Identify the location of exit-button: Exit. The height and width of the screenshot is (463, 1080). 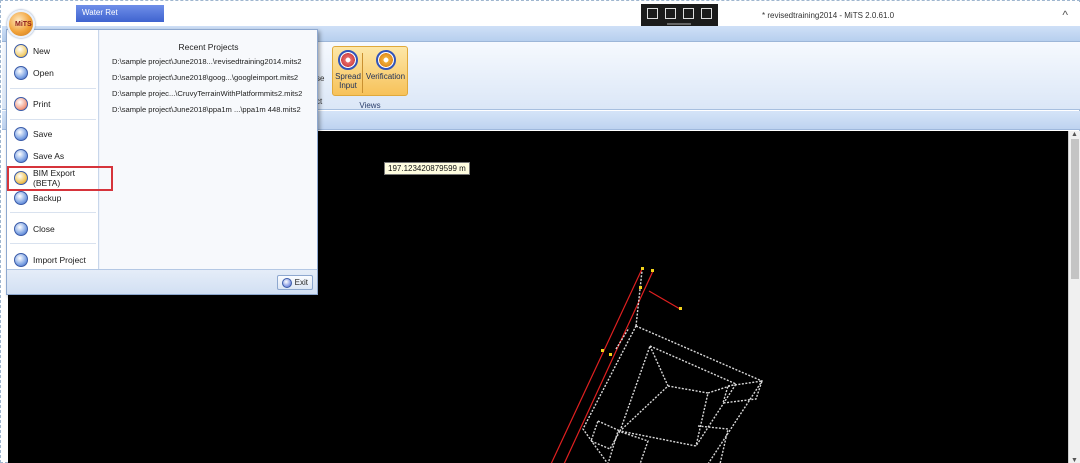
(294, 282).